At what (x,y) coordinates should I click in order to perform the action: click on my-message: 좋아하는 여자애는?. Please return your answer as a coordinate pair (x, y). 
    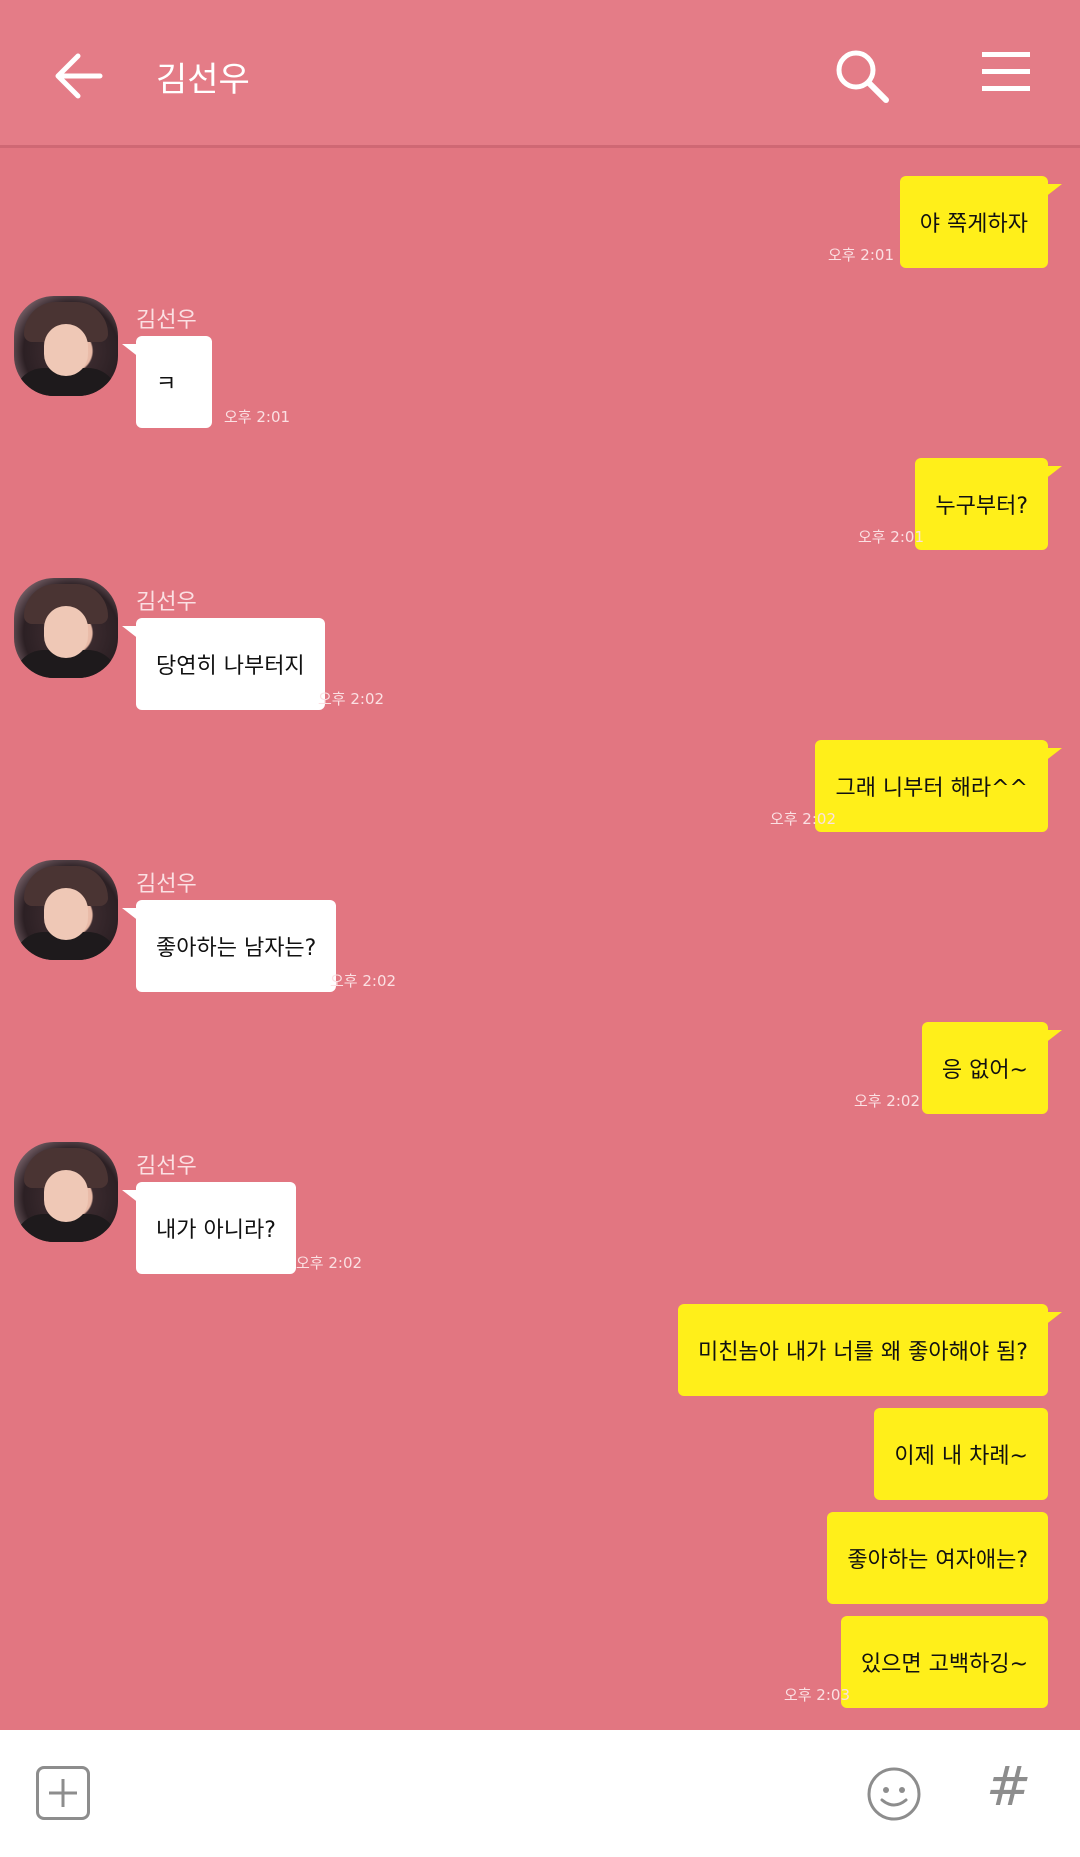
    Looking at the image, I should click on (937, 1558).